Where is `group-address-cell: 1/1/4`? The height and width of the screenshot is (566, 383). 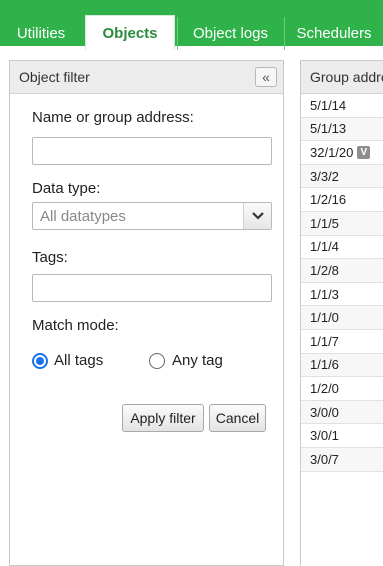
group-address-cell: 1/1/4 is located at coordinates (324, 247).